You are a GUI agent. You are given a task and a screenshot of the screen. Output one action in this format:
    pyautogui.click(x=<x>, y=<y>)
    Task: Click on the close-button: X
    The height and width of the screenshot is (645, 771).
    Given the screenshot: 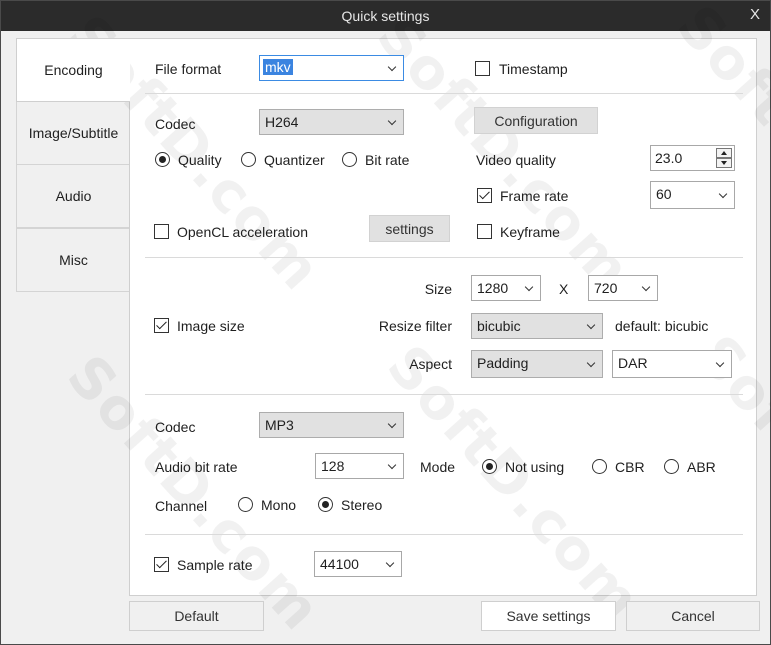 What is the action you would take?
    pyautogui.click(x=755, y=14)
    